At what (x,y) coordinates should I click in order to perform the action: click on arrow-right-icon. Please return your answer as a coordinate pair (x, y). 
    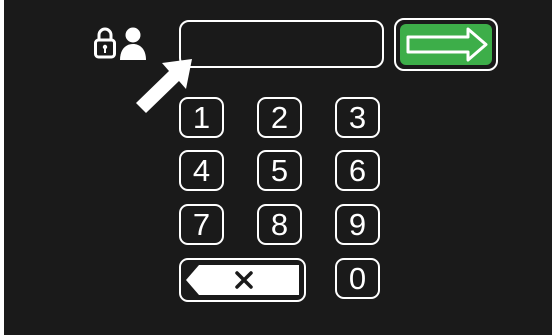
    Looking at the image, I should click on (447, 44).